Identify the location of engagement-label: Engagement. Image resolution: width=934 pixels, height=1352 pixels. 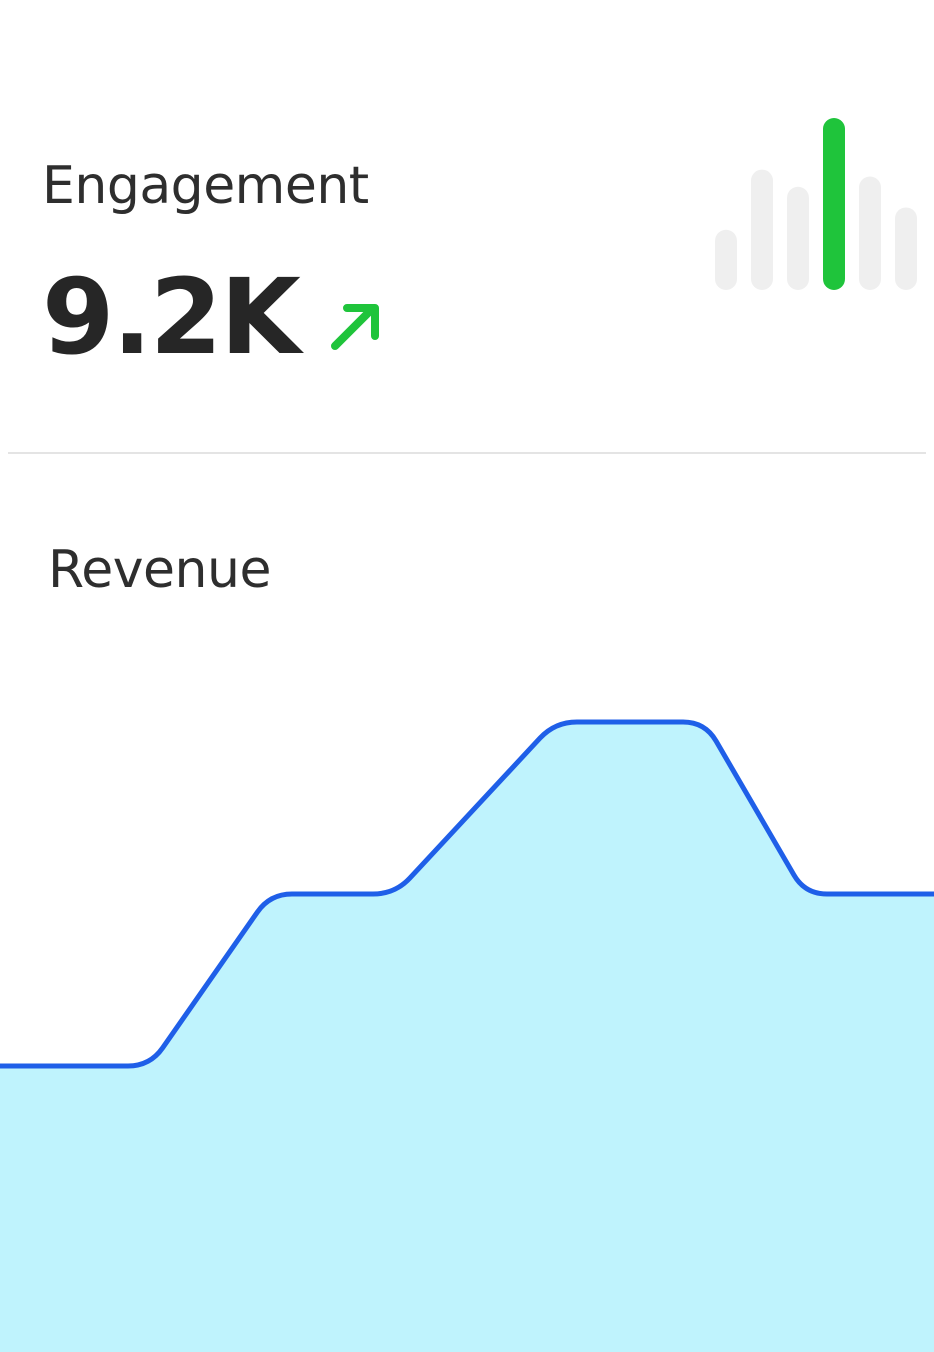
(205, 186).